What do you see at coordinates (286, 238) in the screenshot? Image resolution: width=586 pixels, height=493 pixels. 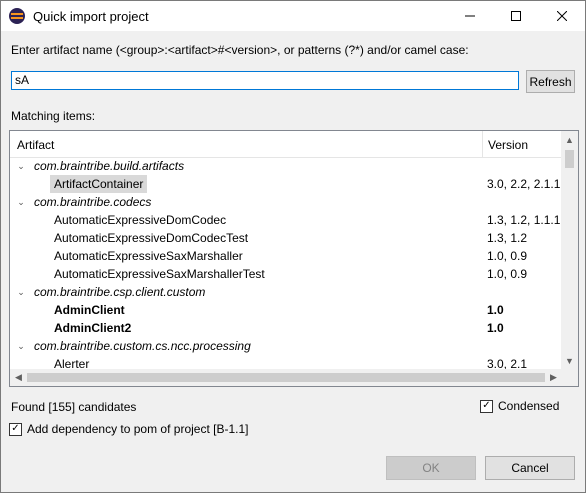 I see `tree-item-row: AutomaticExpressiveDomCodecTest 1.3, 1.2` at bounding box center [286, 238].